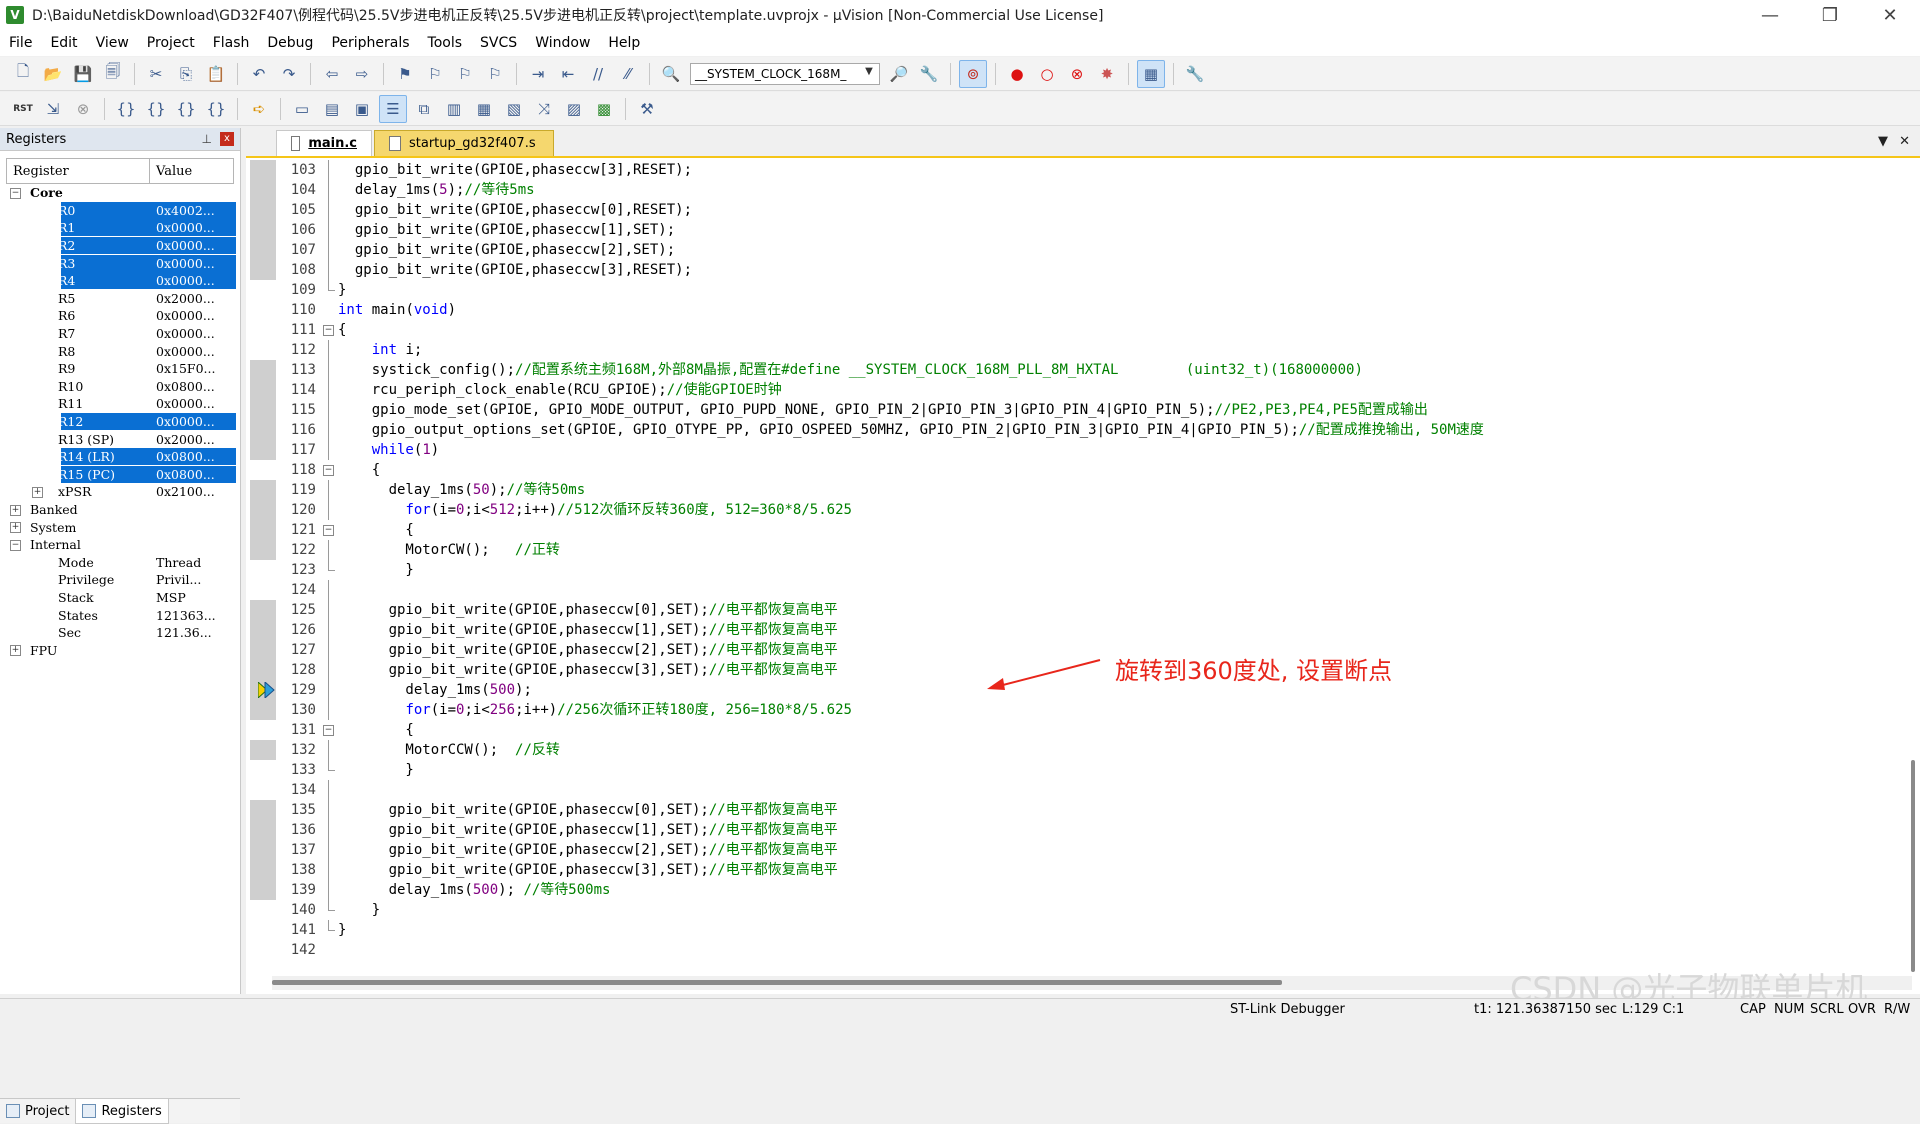 This screenshot has width=1920, height=1124. Describe the element at coordinates (370, 43) in the screenshot. I see `menu-peripherals: Peripherals` at that location.